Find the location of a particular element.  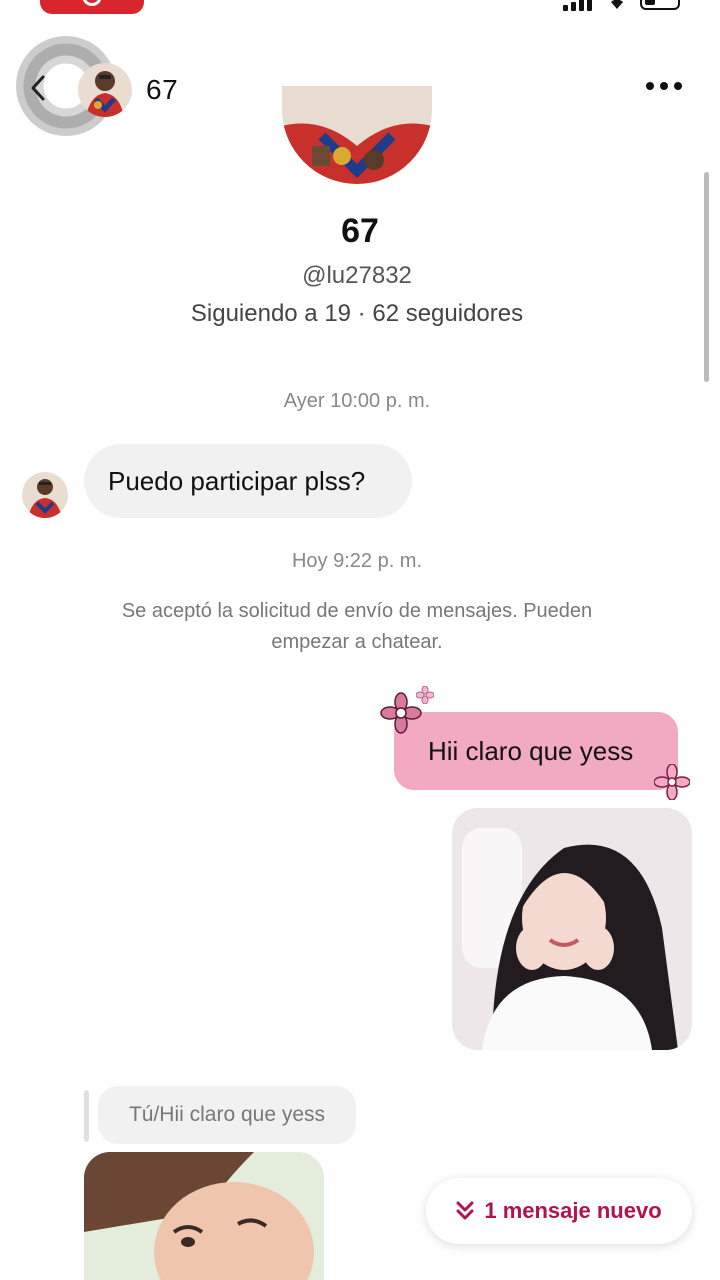

back-chevron-icon is located at coordinates (38, 88).